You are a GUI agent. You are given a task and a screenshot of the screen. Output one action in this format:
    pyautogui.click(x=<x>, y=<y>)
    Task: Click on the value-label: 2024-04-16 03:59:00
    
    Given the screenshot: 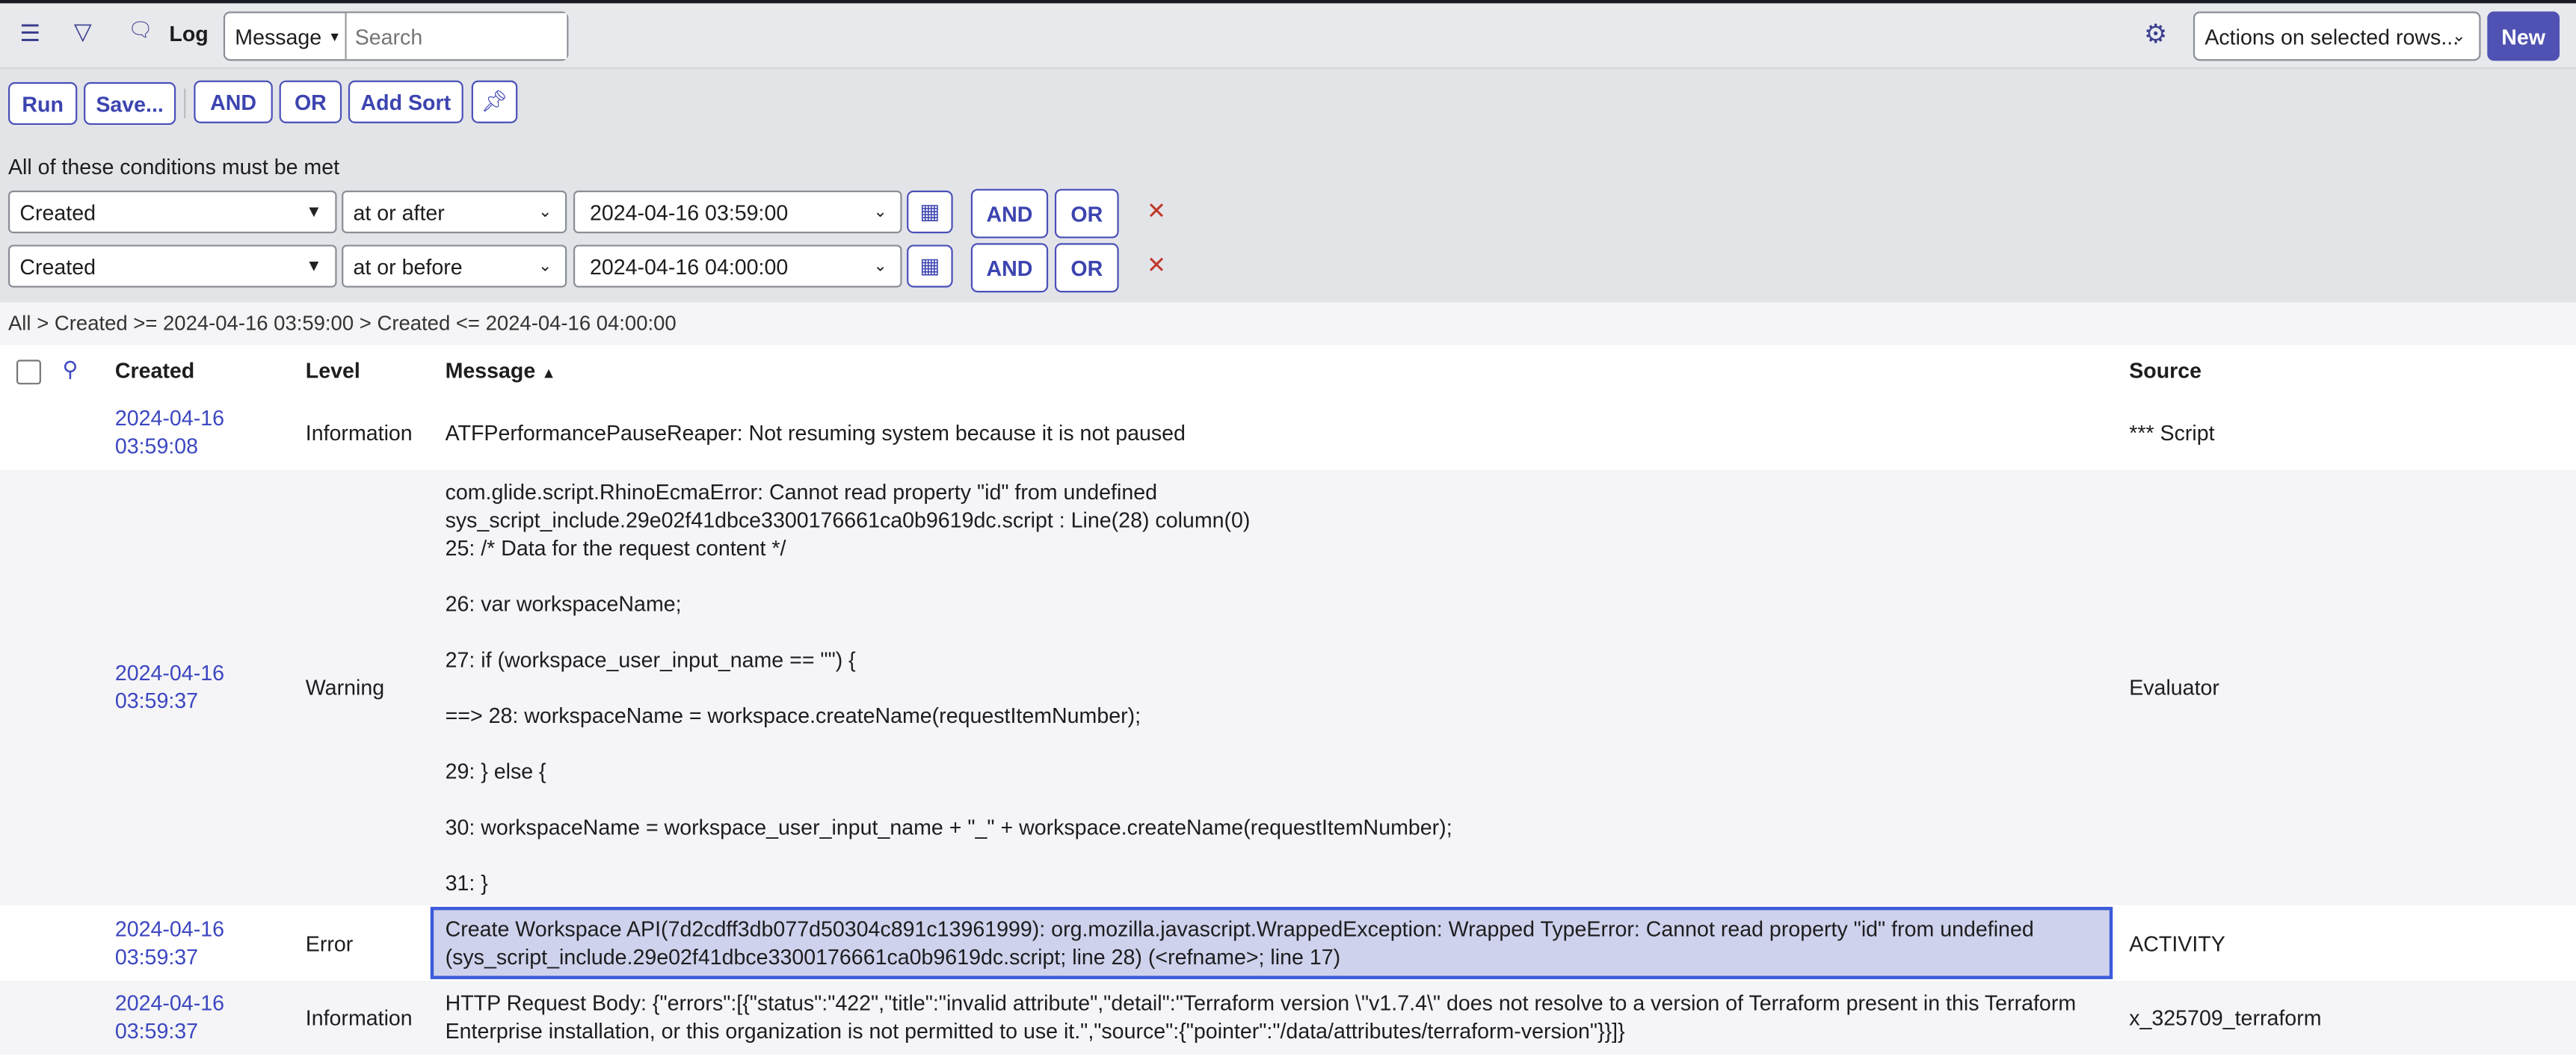 What is the action you would take?
    pyautogui.click(x=689, y=212)
    